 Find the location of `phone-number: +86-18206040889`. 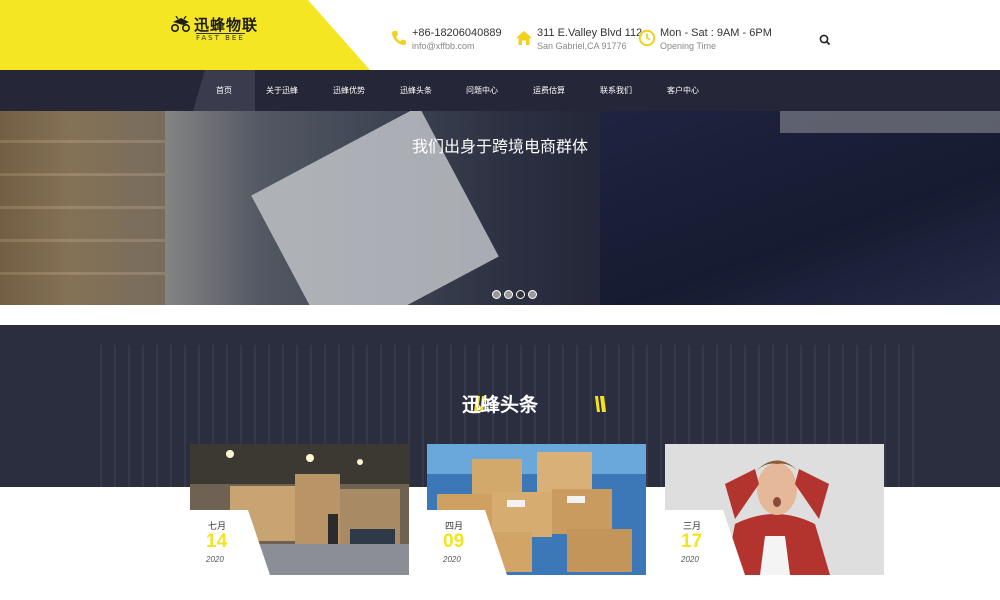

phone-number: +86-18206040889 is located at coordinates (457, 33).